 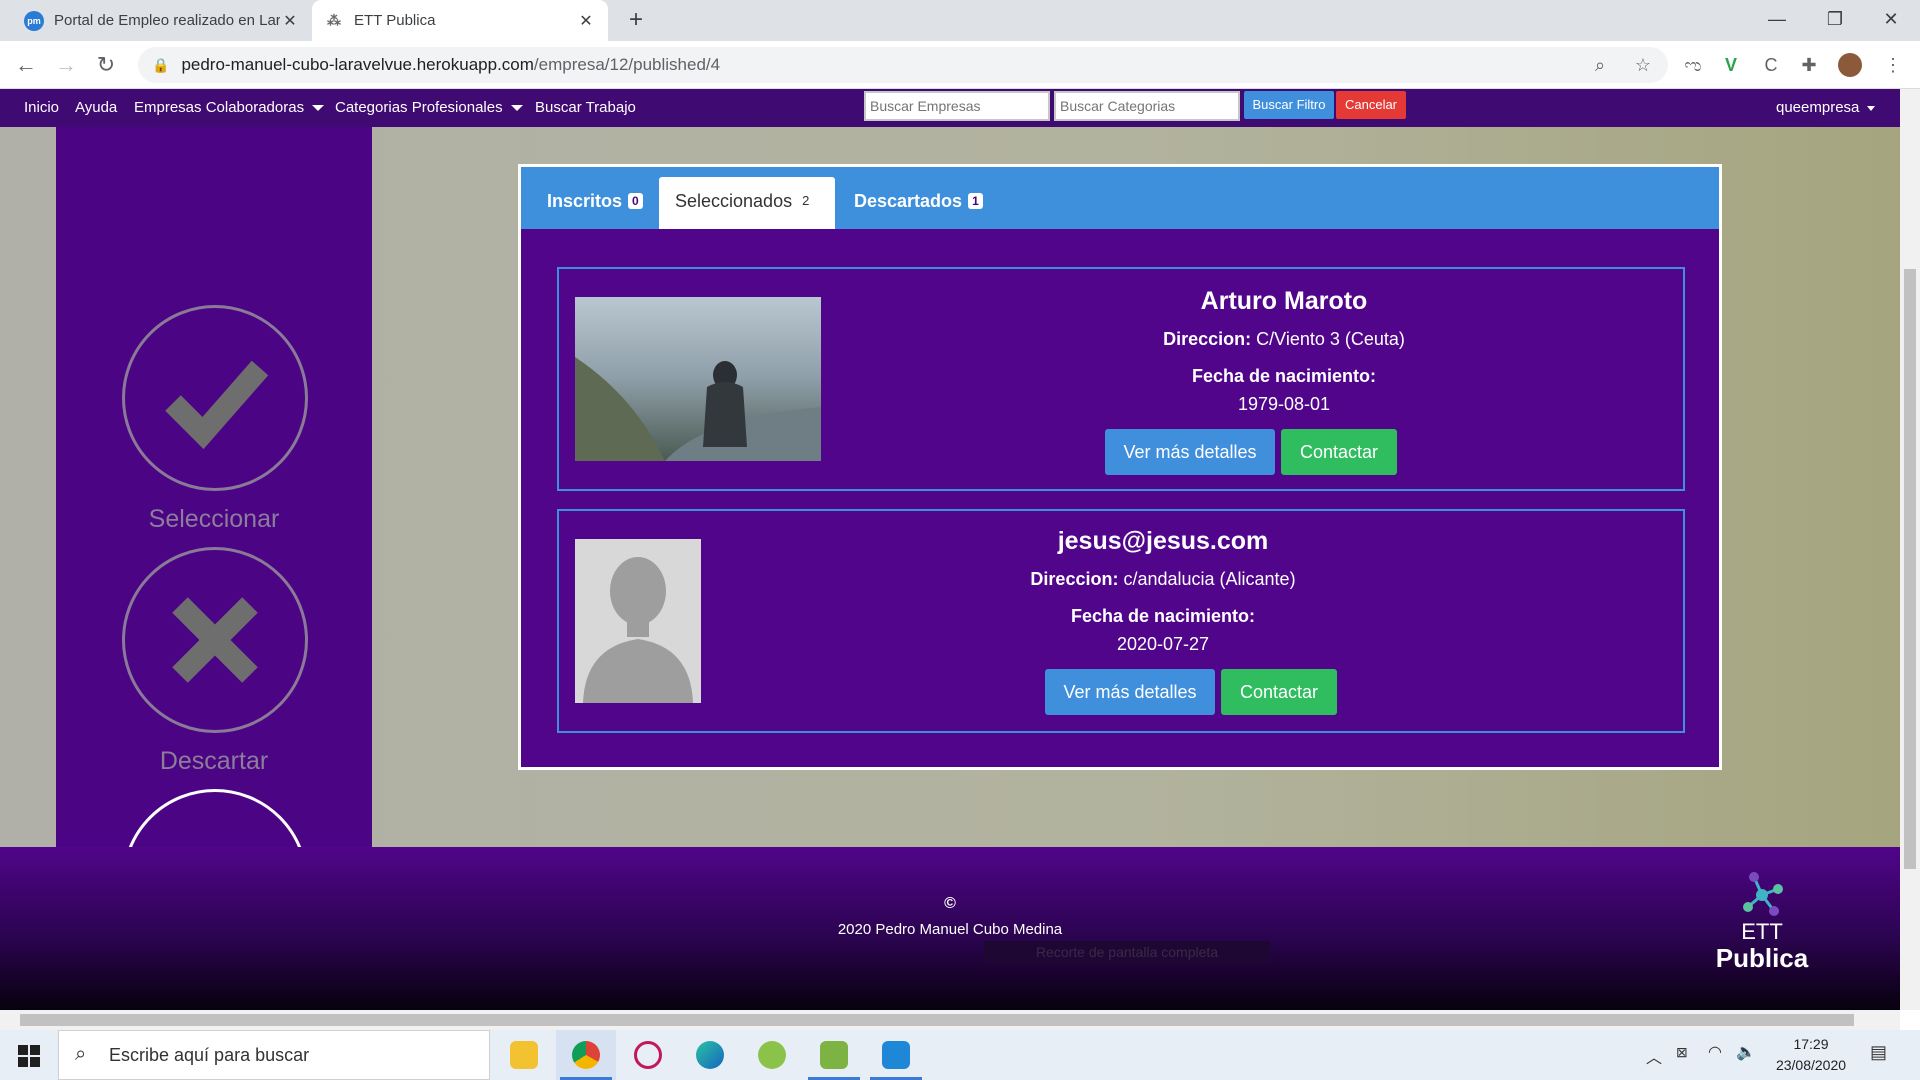 What do you see at coordinates (66, 65) in the screenshot?
I see `forward-arrow-icon: →` at bounding box center [66, 65].